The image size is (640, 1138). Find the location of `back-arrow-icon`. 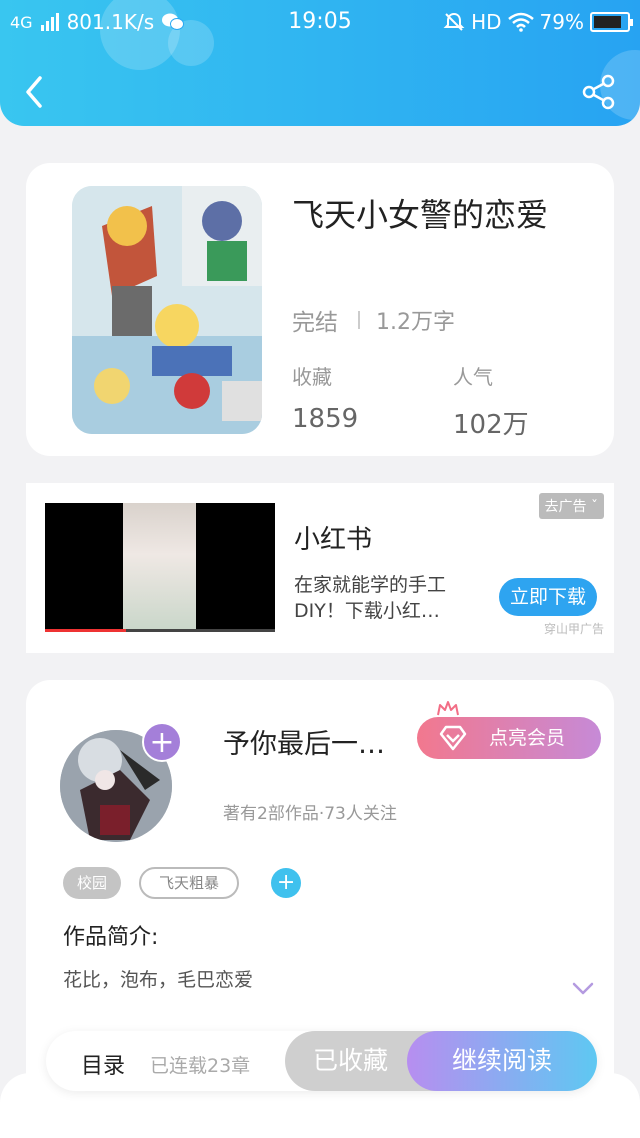

back-arrow-icon is located at coordinates (34, 92).